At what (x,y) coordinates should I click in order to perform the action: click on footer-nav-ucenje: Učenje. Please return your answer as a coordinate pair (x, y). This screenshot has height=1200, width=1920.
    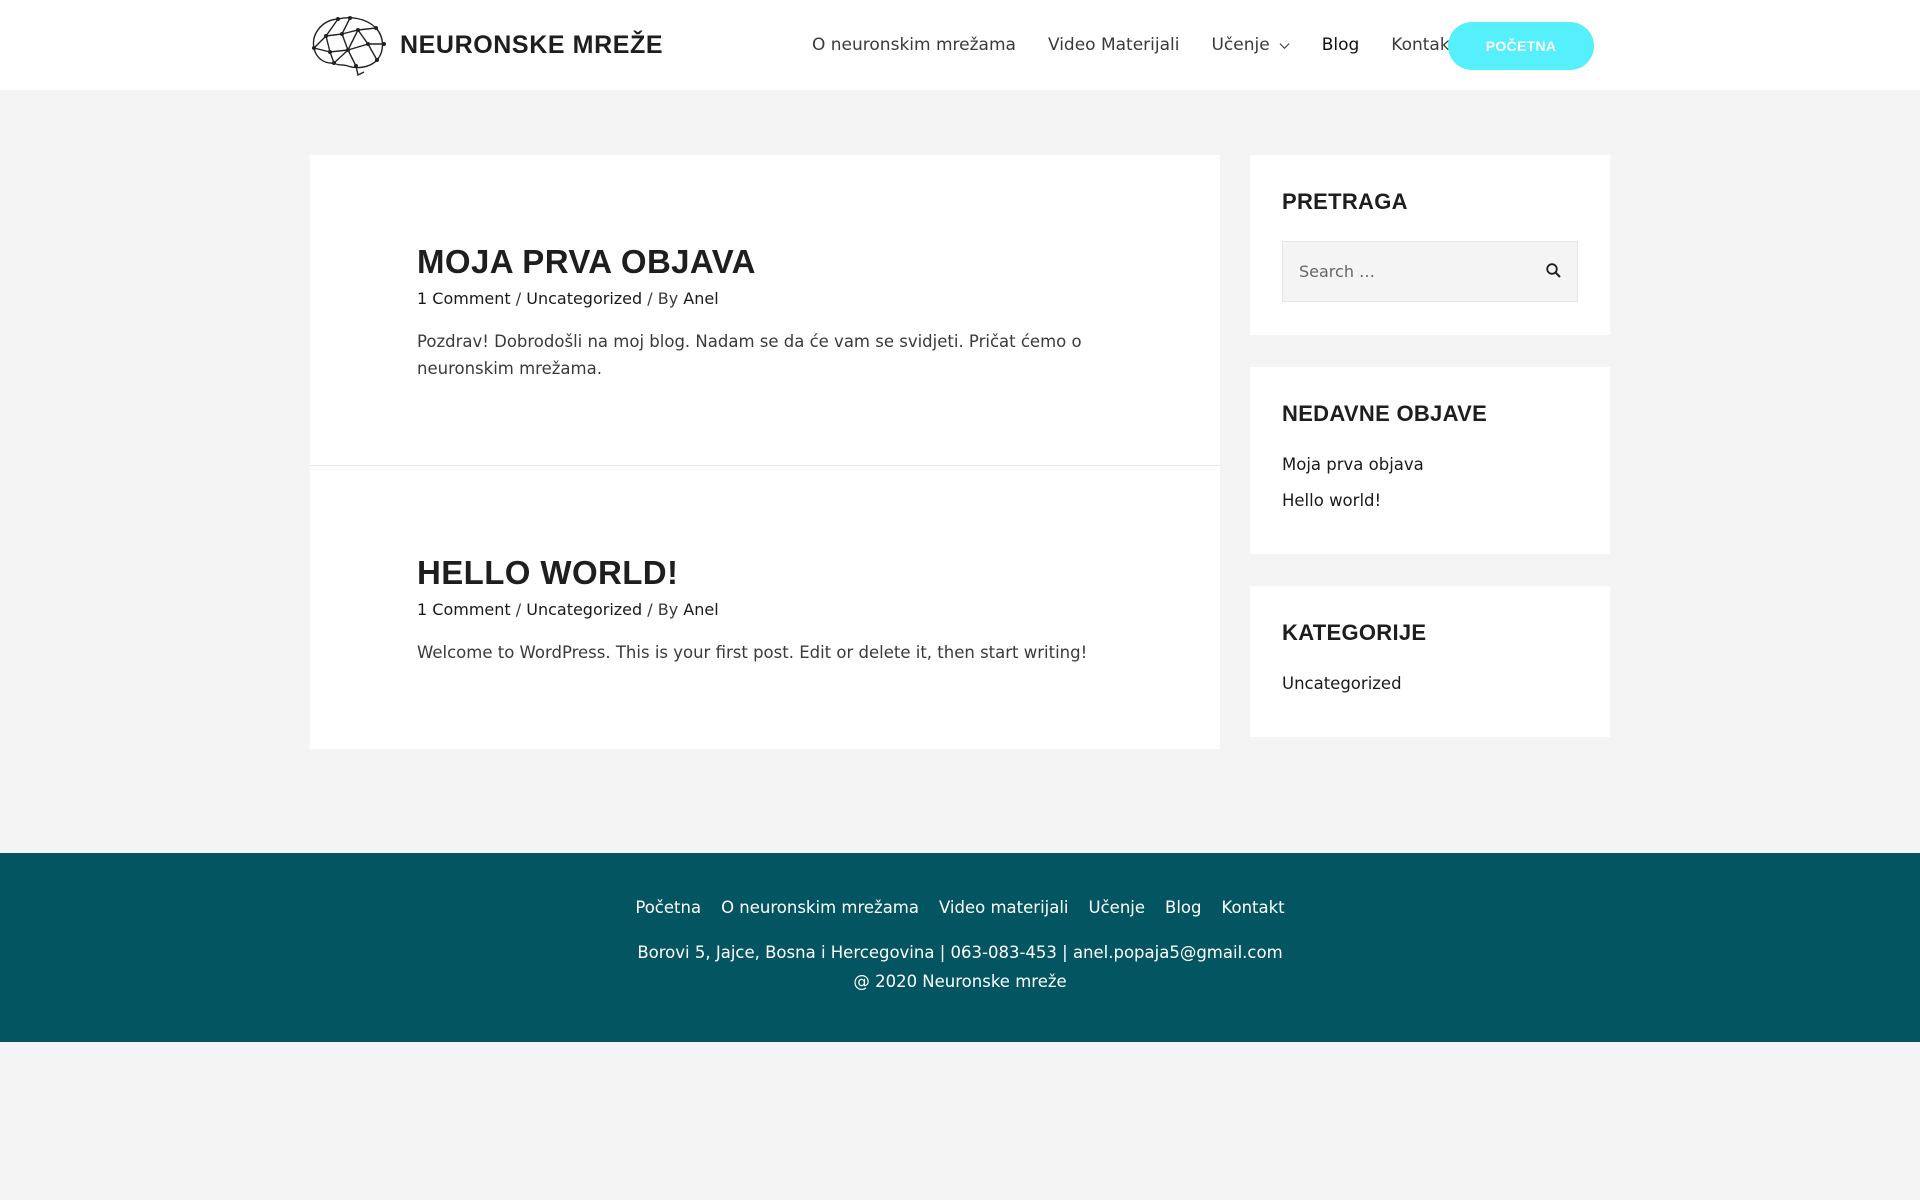
    Looking at the image, I should click on (1117, 907).